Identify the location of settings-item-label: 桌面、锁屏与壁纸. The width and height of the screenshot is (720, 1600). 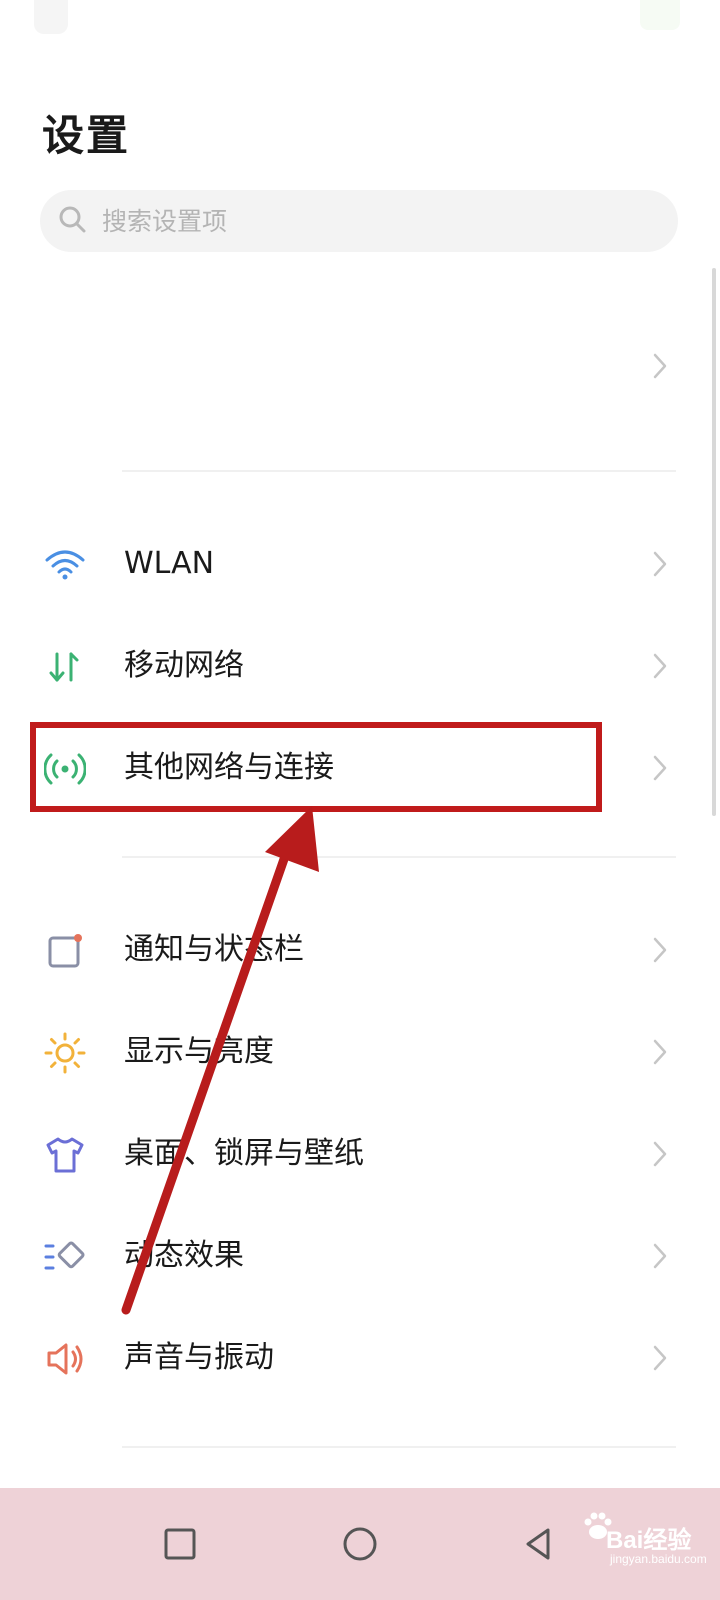
(244, 1153).